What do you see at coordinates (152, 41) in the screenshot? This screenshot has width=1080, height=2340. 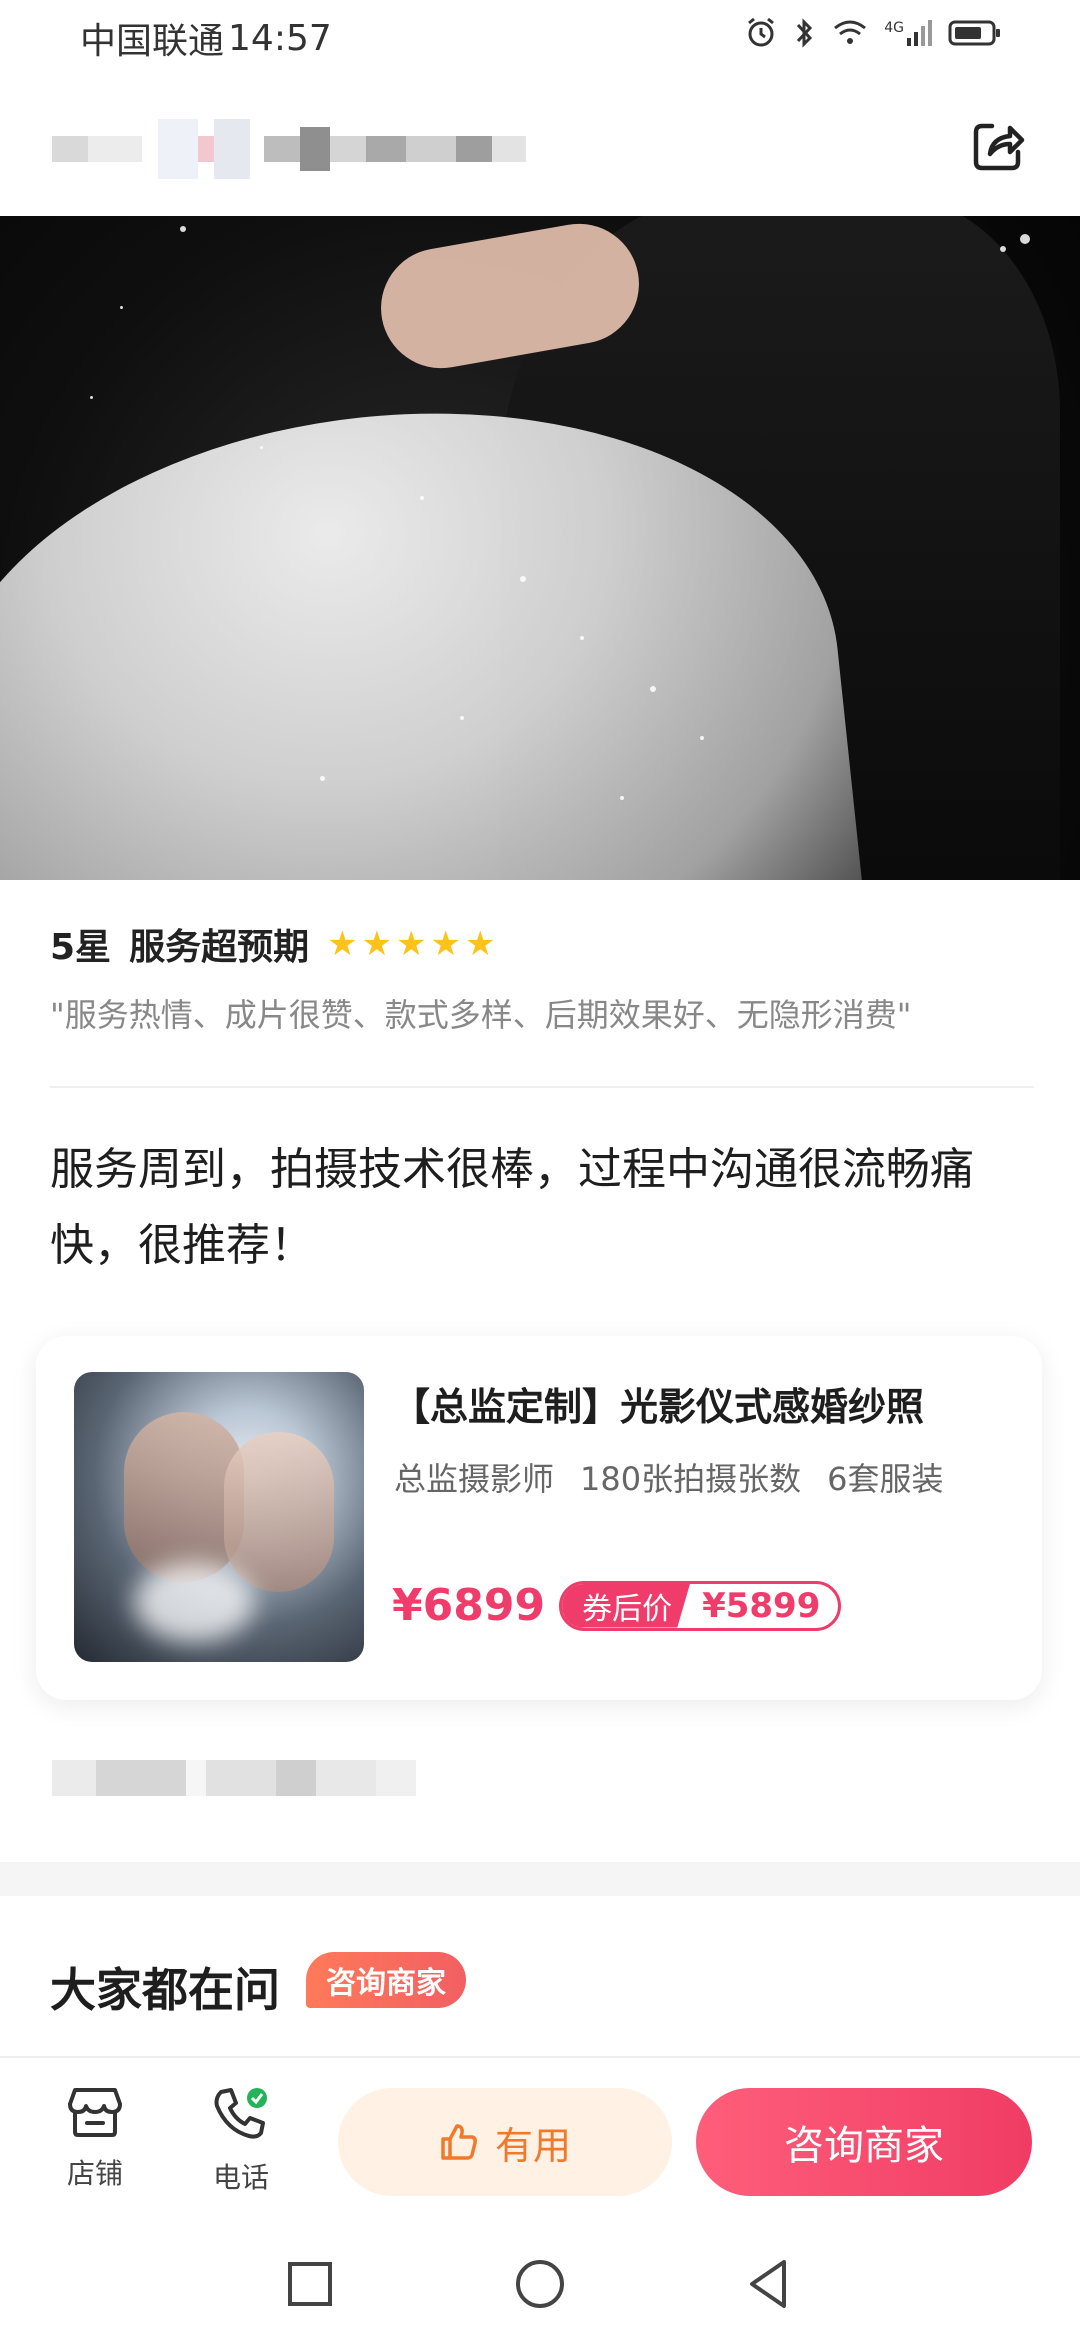 I see `carrier-text: 中国联通` at bounding box center [152, 41].